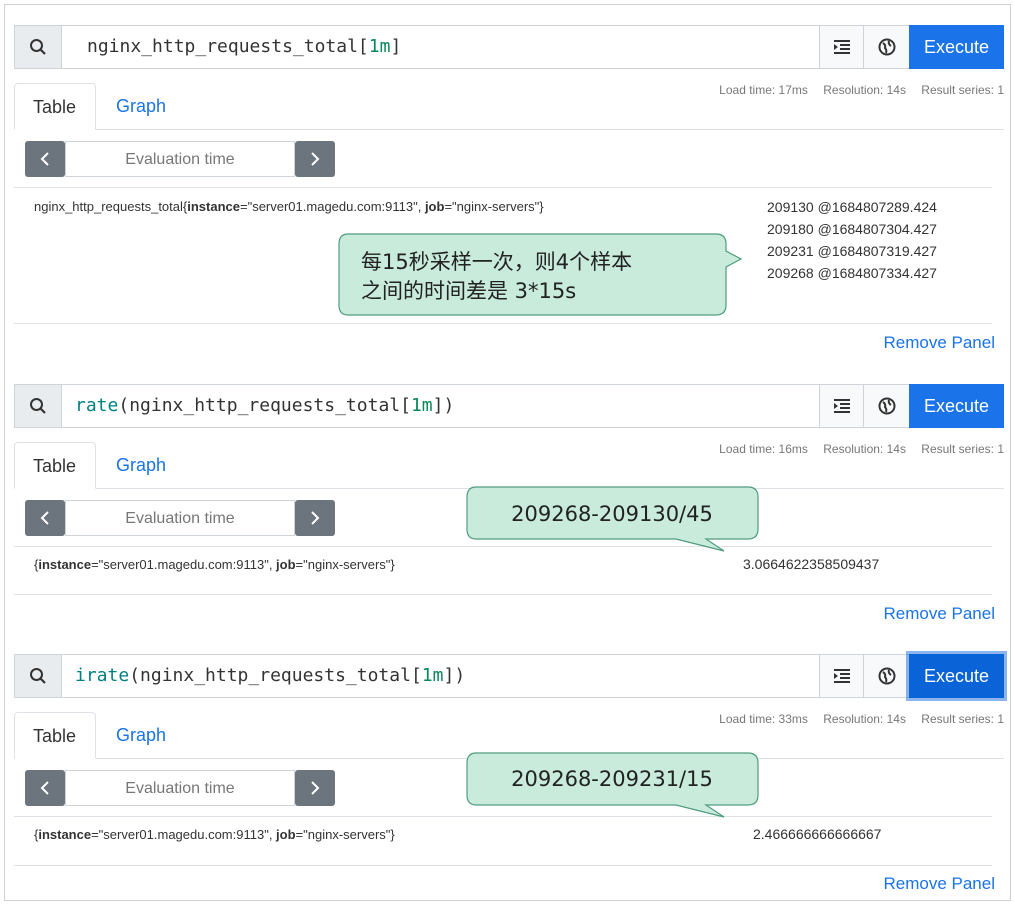 The width and height of the screenshot is (1015, 905). What do you see at coordinates (817, 834) in the screenshot?
I see `result-value: 2.466666666666667` at bounding box center [817, 834].